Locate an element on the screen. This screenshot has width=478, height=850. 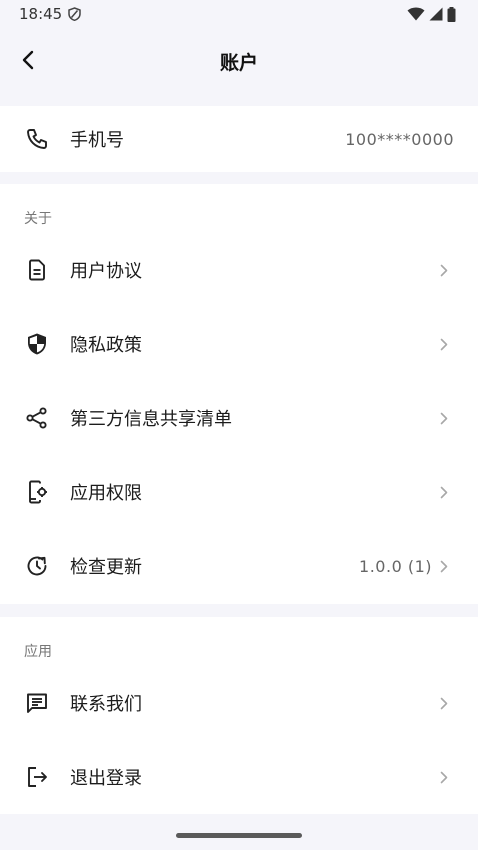
status-right is located at coordinates (431, 14).